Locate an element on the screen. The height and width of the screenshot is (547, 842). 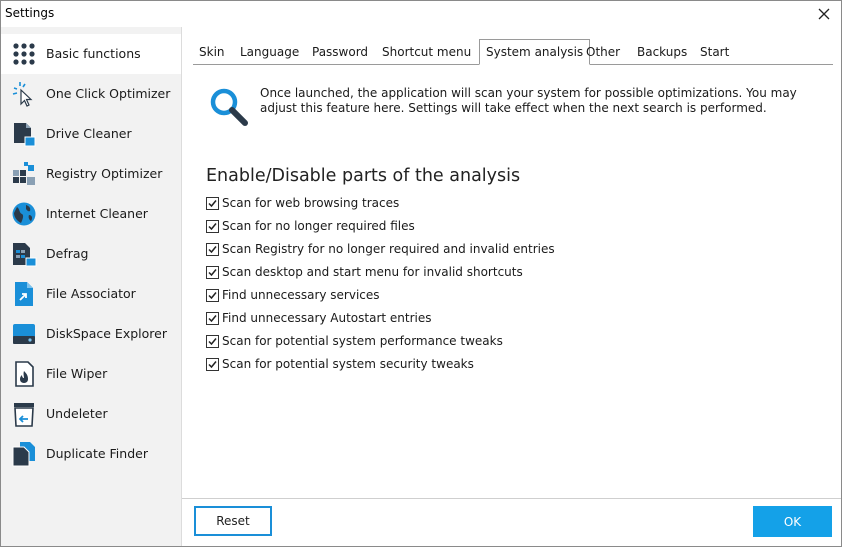
section-title: Enable/Disable parts of the analysis is located at coordinates (363, 176).